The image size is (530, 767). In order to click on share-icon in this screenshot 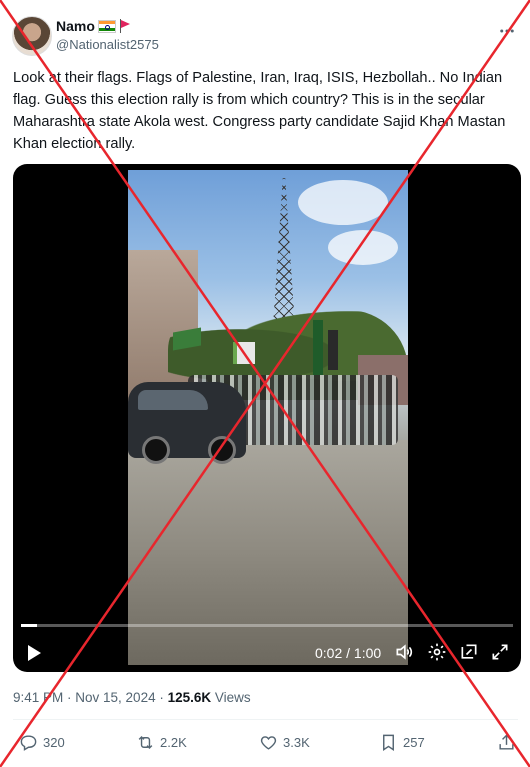, I will do `click(506, 742)`.